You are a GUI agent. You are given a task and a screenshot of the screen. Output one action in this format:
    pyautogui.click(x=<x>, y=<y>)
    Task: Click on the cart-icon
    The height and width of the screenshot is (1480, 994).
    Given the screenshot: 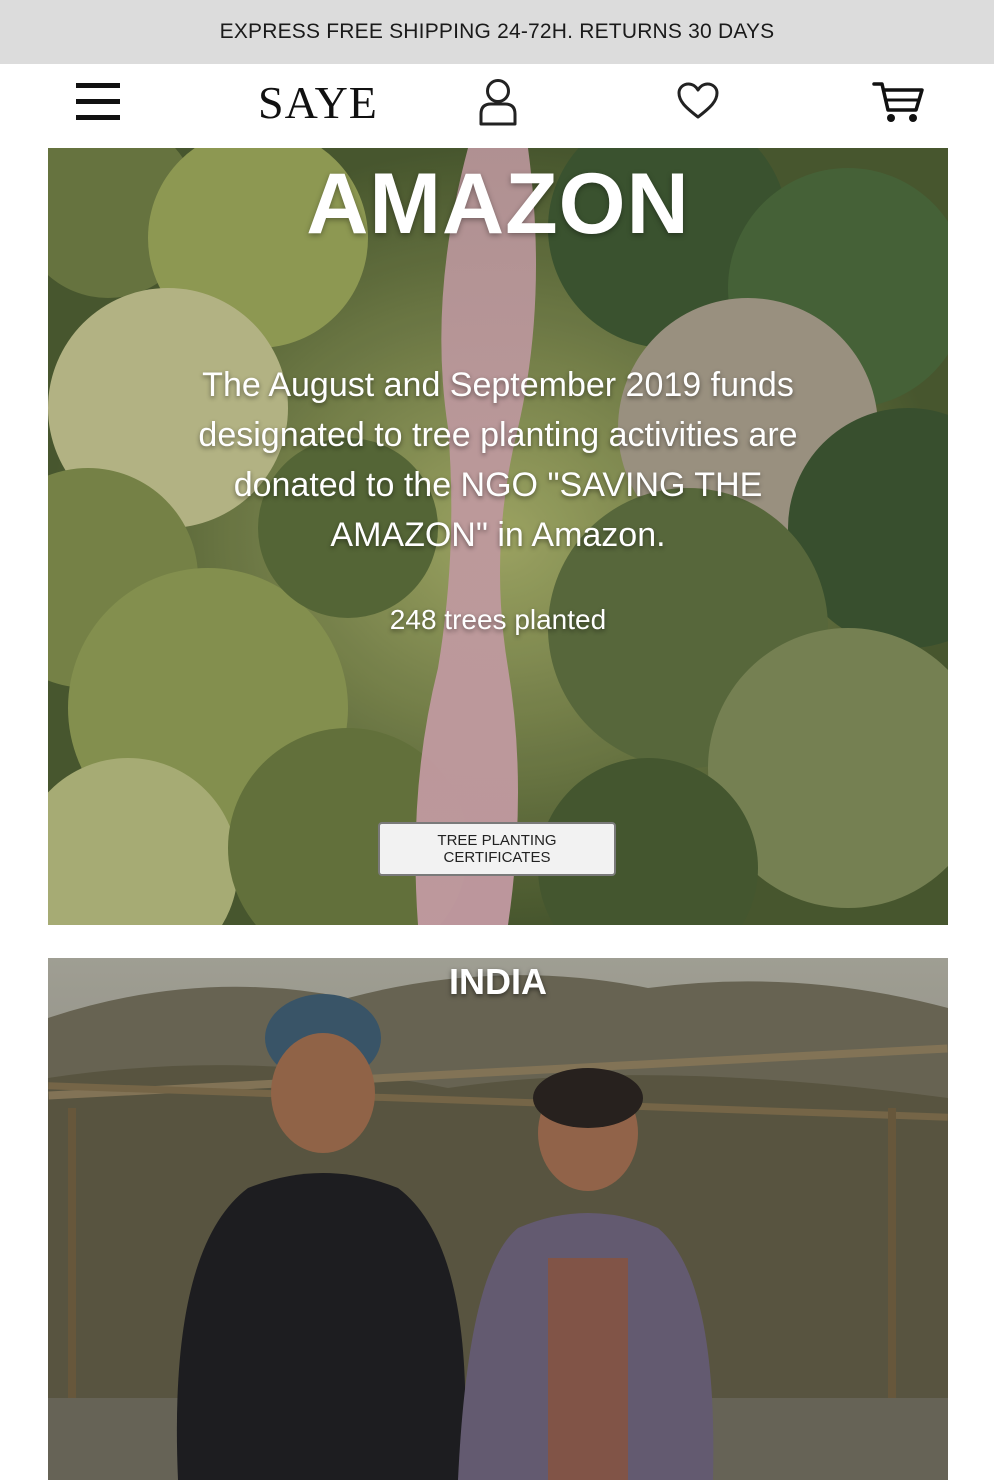 What is the action you would take?
    pyautogui.click(x=898, y=102)
    